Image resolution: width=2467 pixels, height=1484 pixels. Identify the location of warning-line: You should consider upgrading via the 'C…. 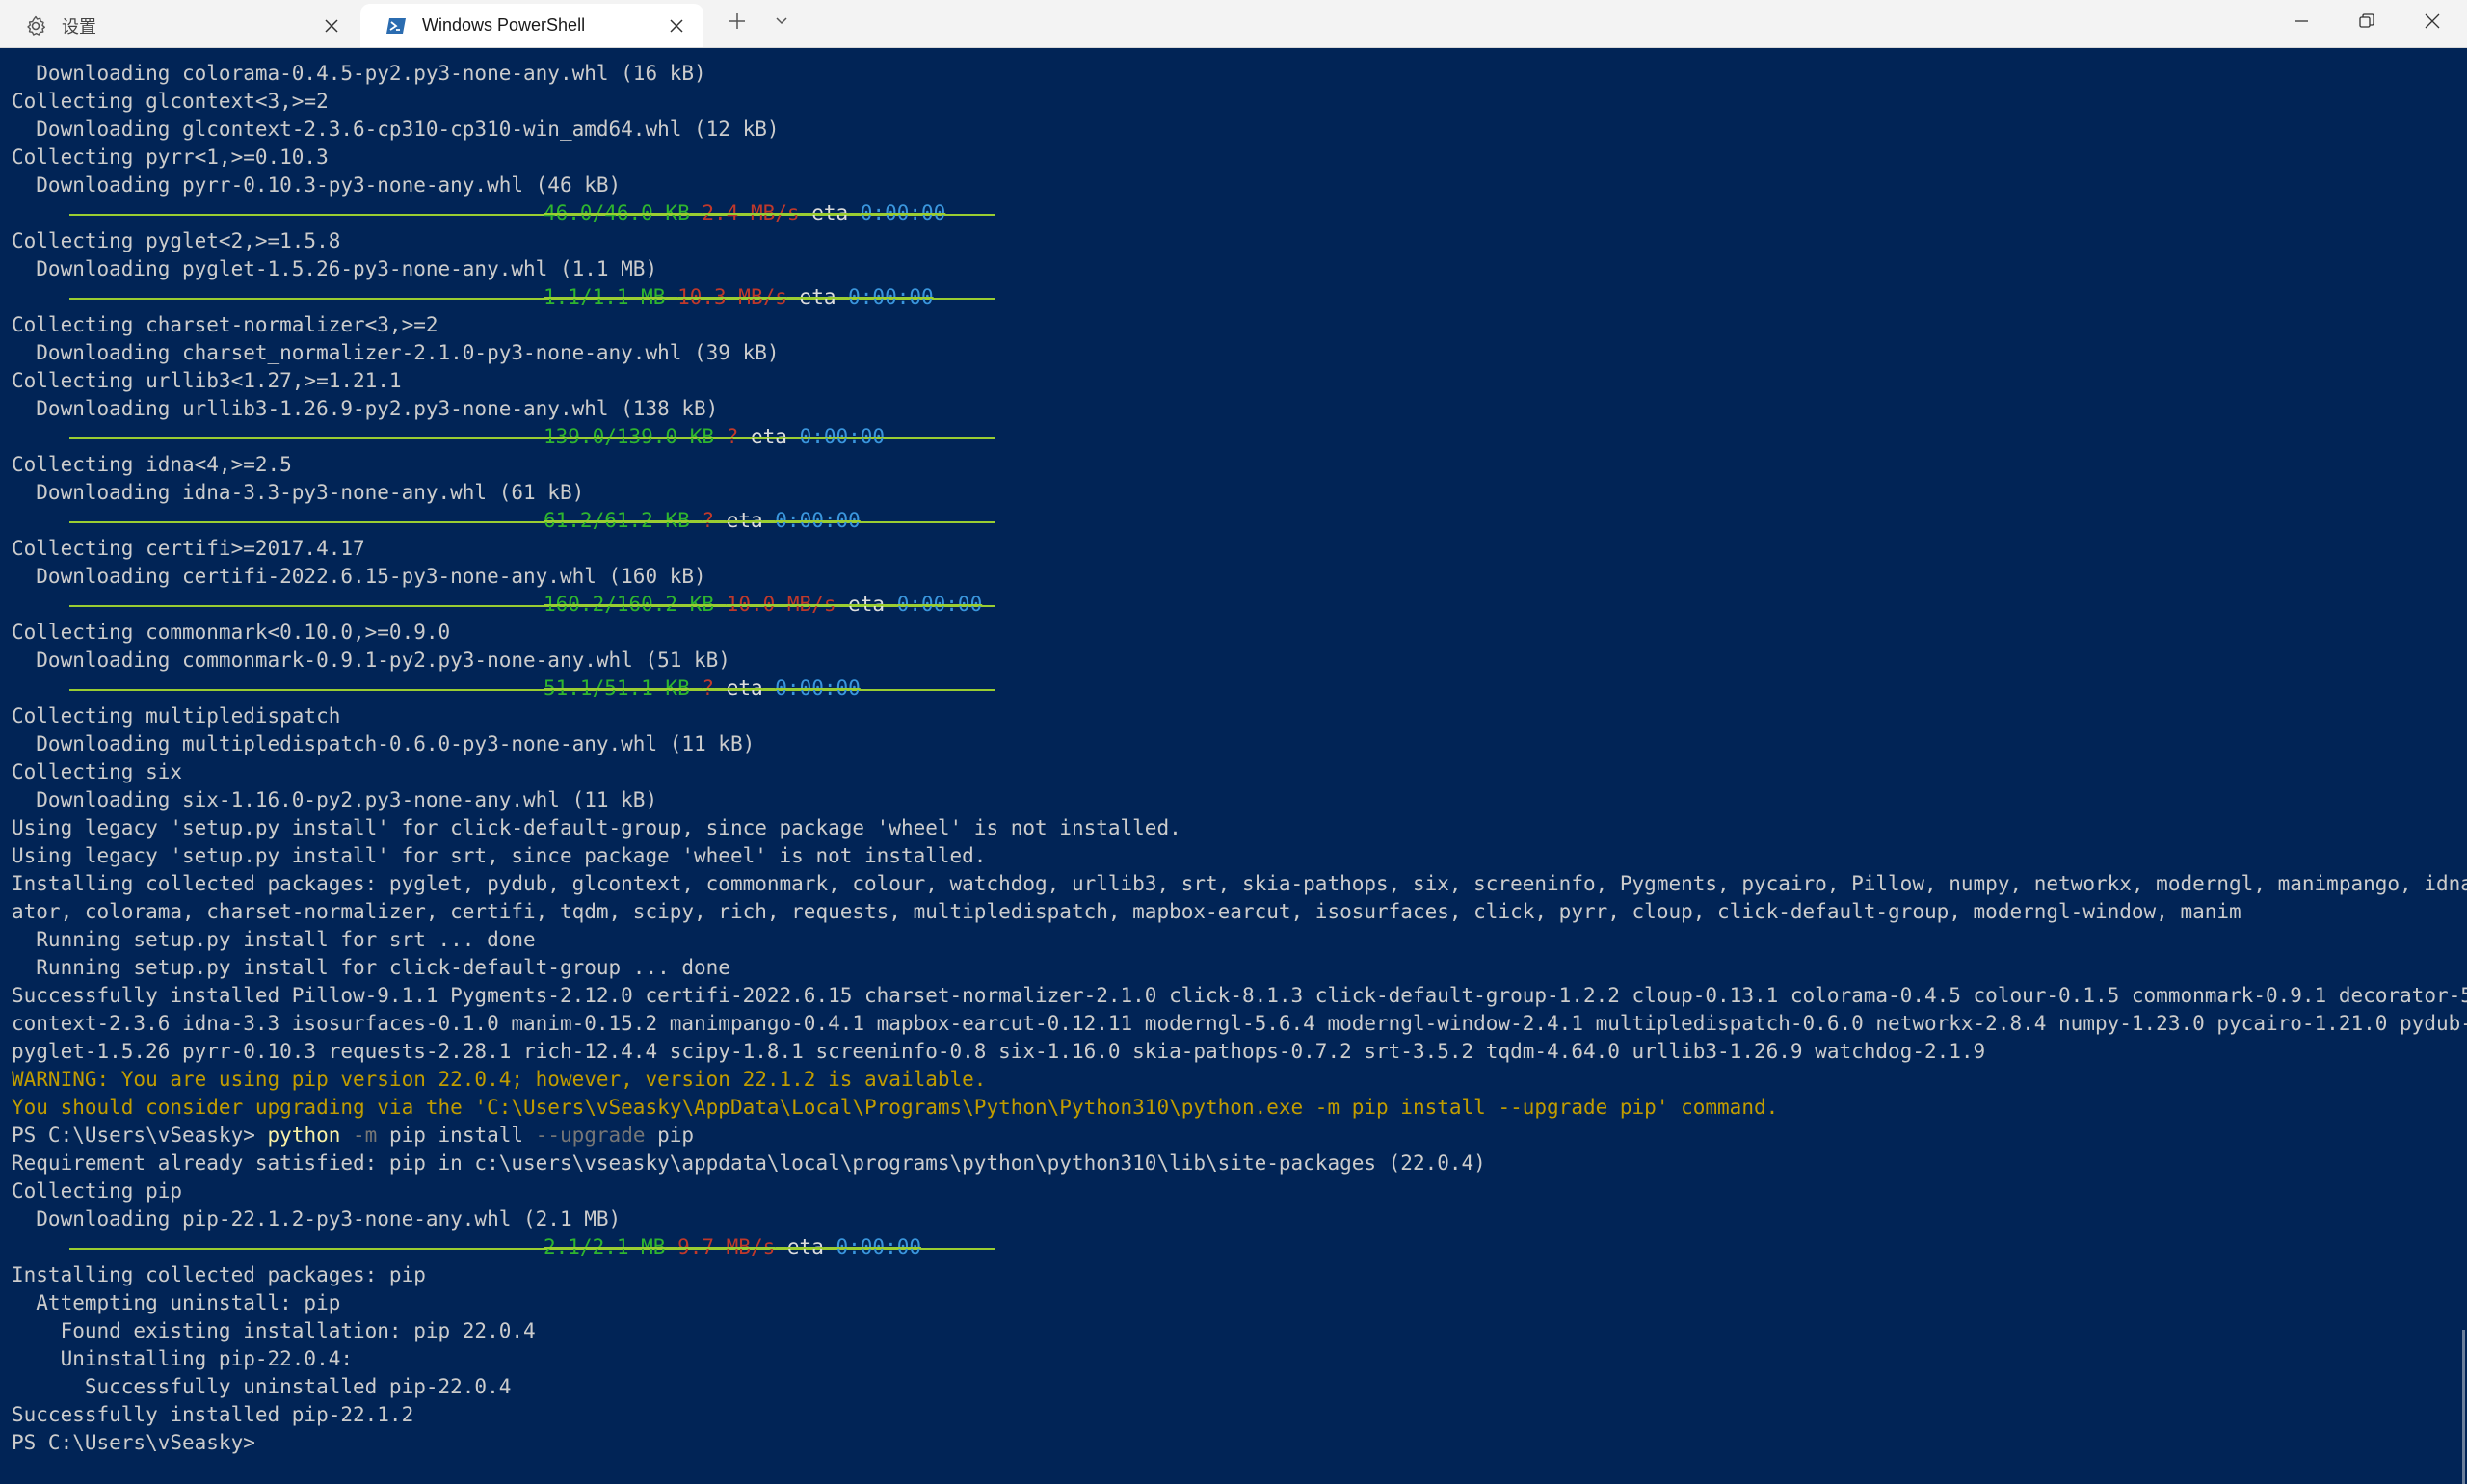
(895, 1107).